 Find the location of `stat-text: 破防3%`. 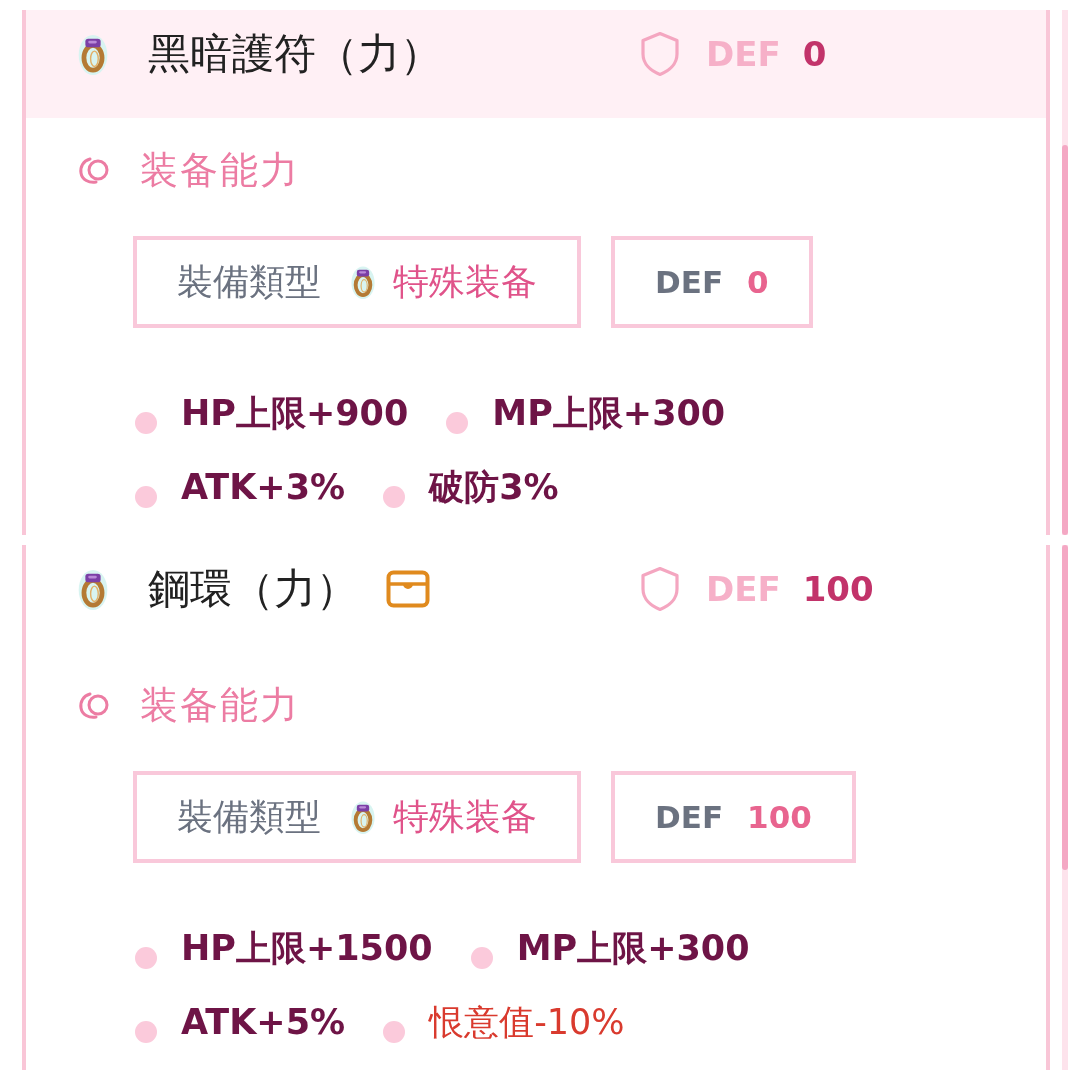

stat-text: 破防3% is located at coordinates (494, 487).